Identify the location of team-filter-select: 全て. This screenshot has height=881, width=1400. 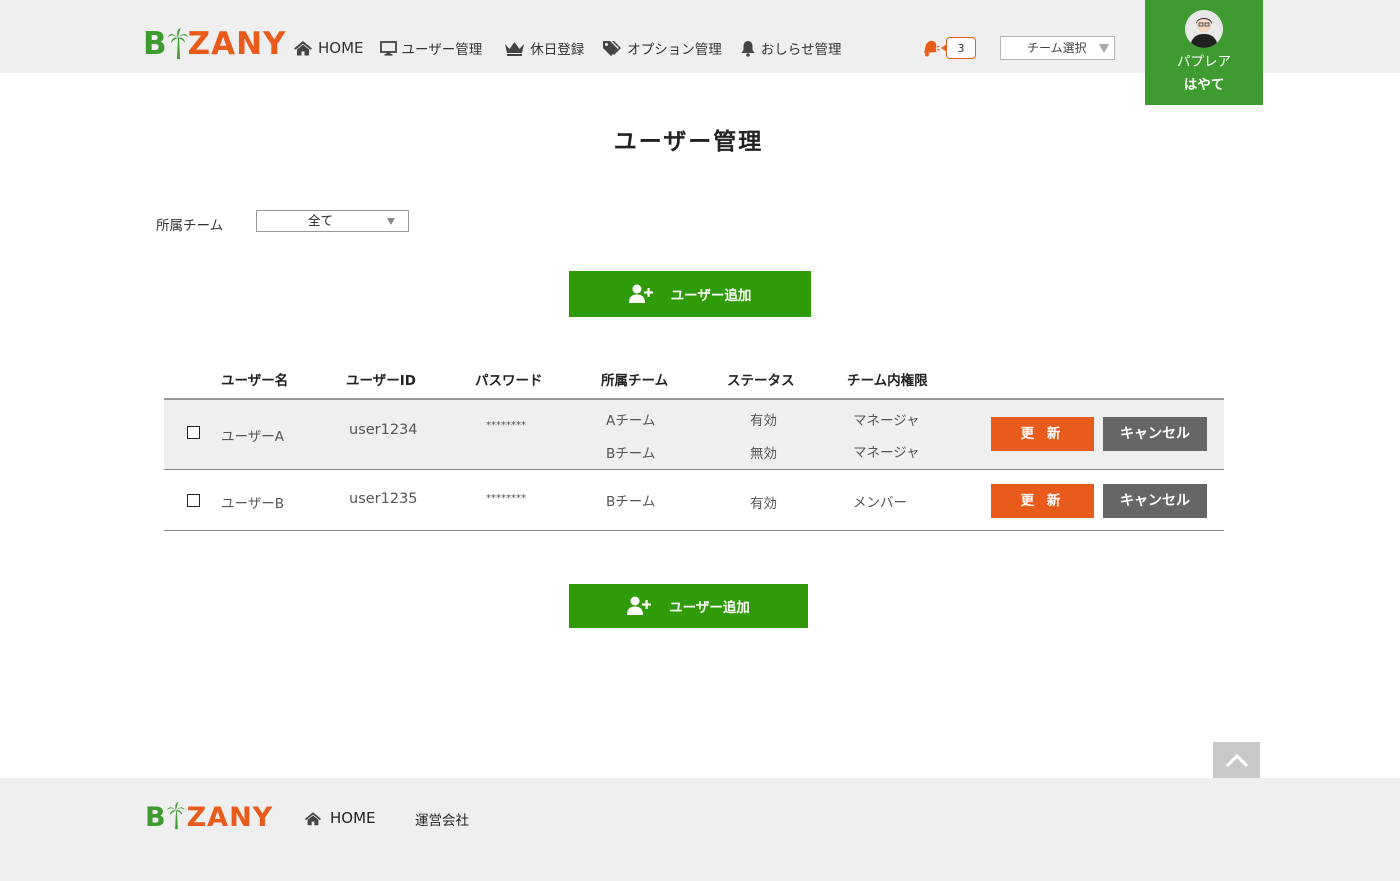
(332, 221).